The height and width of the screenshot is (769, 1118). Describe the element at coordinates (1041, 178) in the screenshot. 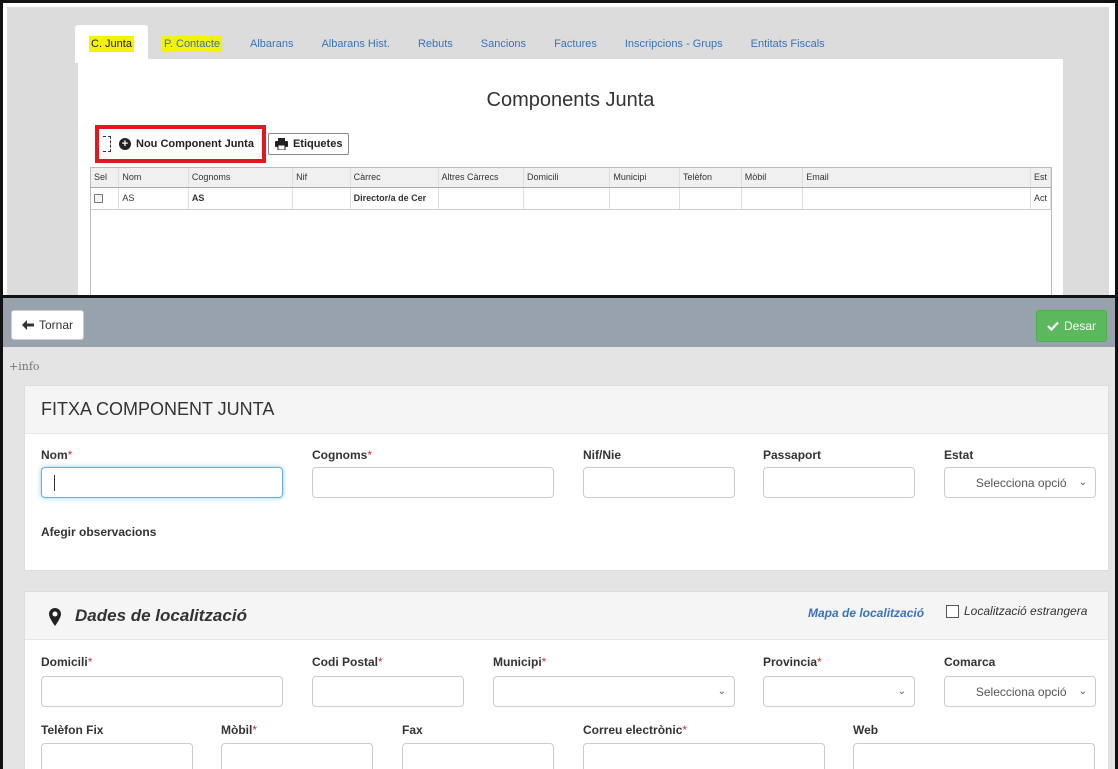

I see `col-header-estat: Est` at that location.